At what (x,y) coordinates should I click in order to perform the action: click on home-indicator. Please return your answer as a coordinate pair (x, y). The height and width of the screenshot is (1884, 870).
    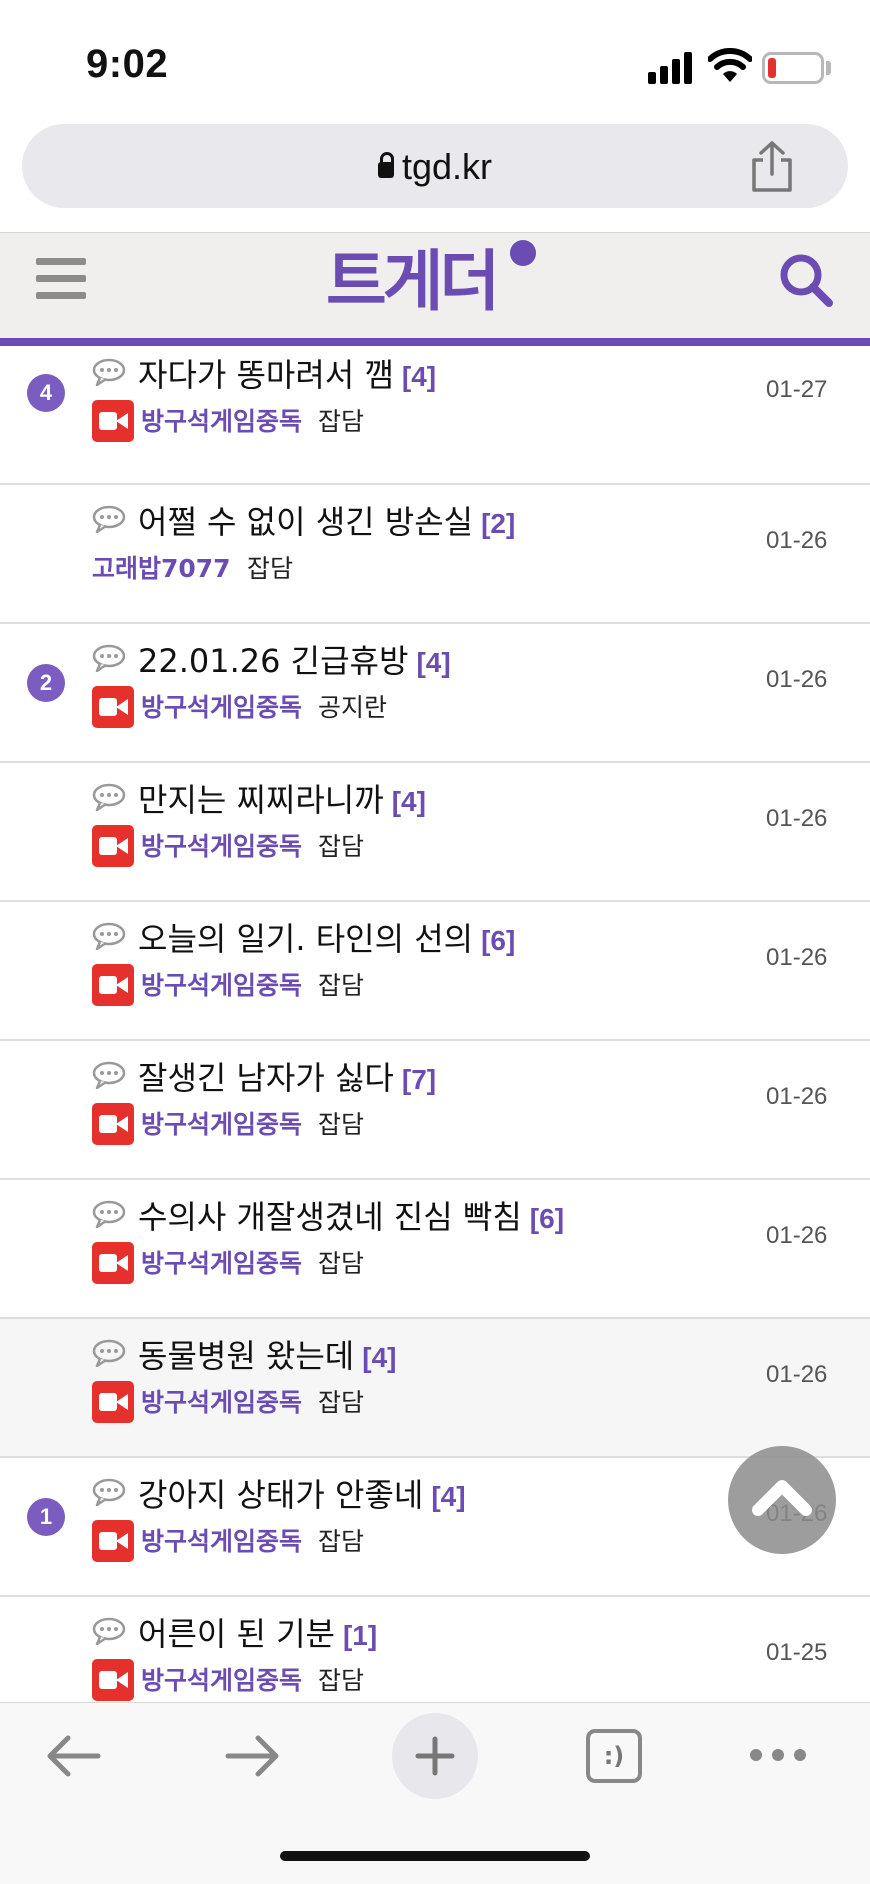
    Looking at the image, I should click on (435, 1856).